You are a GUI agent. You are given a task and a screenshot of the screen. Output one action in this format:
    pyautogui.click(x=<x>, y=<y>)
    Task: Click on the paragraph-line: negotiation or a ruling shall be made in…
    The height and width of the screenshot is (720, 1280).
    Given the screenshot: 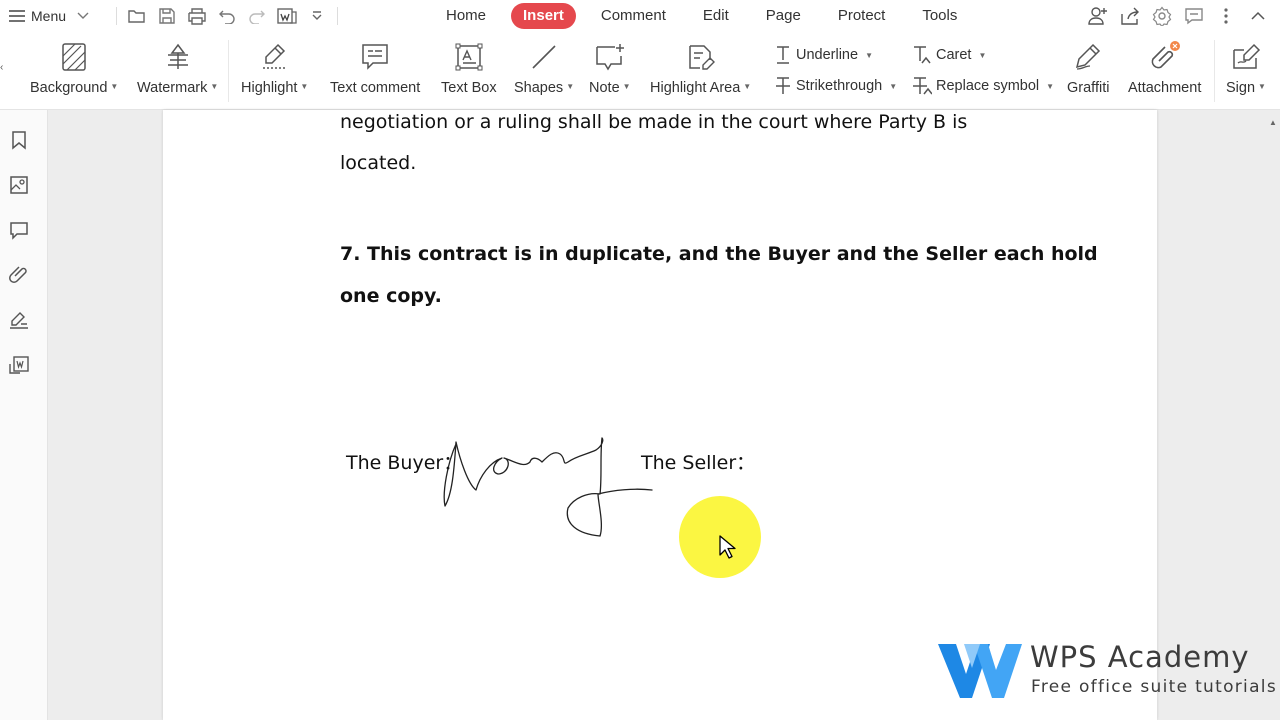 What is the action you would take?
    pyautogui.click(x=654, y=122)
    